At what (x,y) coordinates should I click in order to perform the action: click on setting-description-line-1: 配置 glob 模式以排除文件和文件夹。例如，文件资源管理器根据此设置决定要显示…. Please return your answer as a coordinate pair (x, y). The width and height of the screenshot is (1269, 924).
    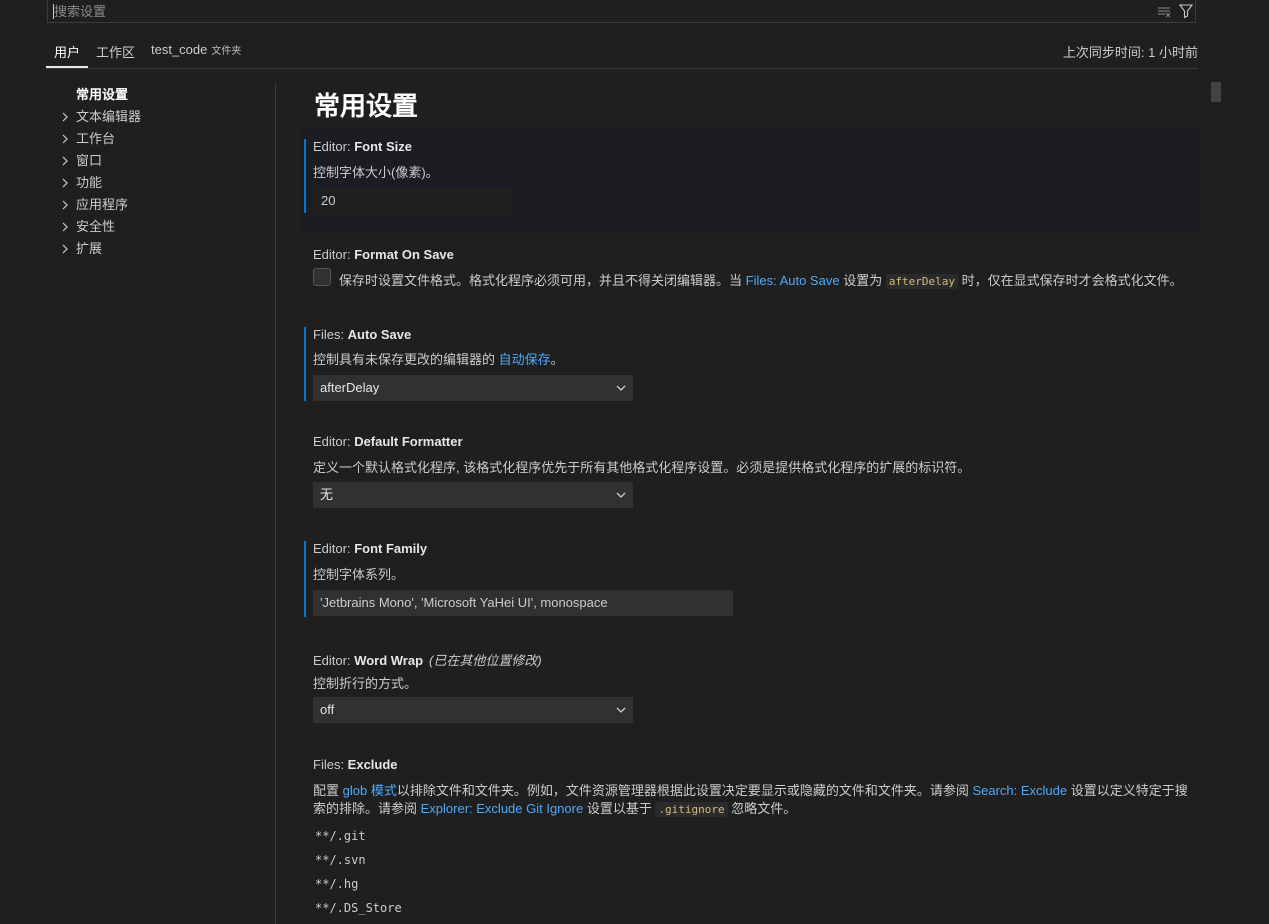
    Looking at the image, I should click on (750, 789).